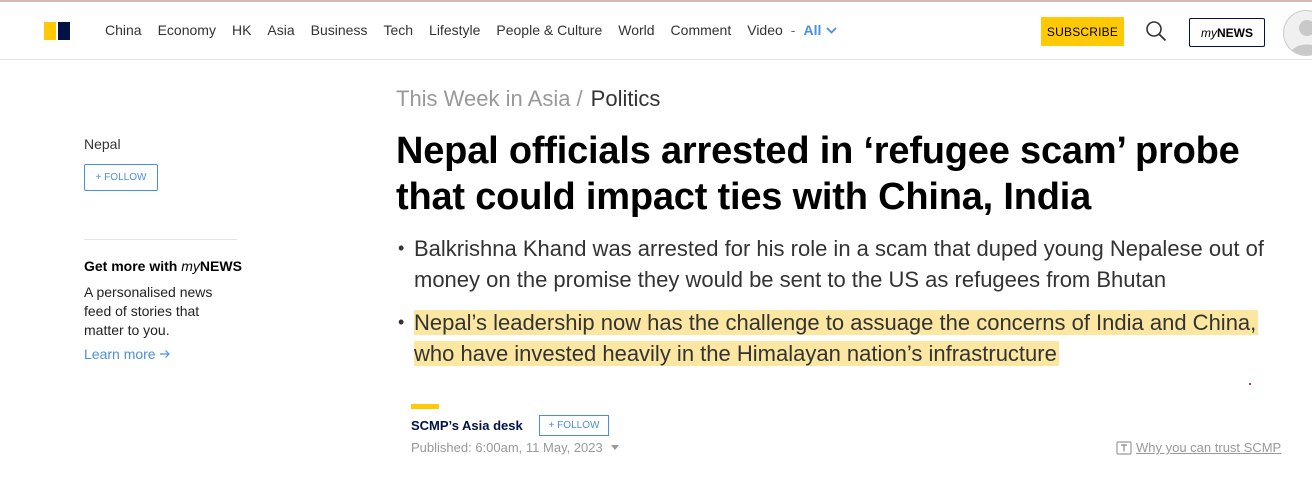 The height and width of the screenshot is (481, 1312). What do you see at coordinates (1156, 31) in the screenshot?
I see `search-icon` at bounding box center [1156, 31].